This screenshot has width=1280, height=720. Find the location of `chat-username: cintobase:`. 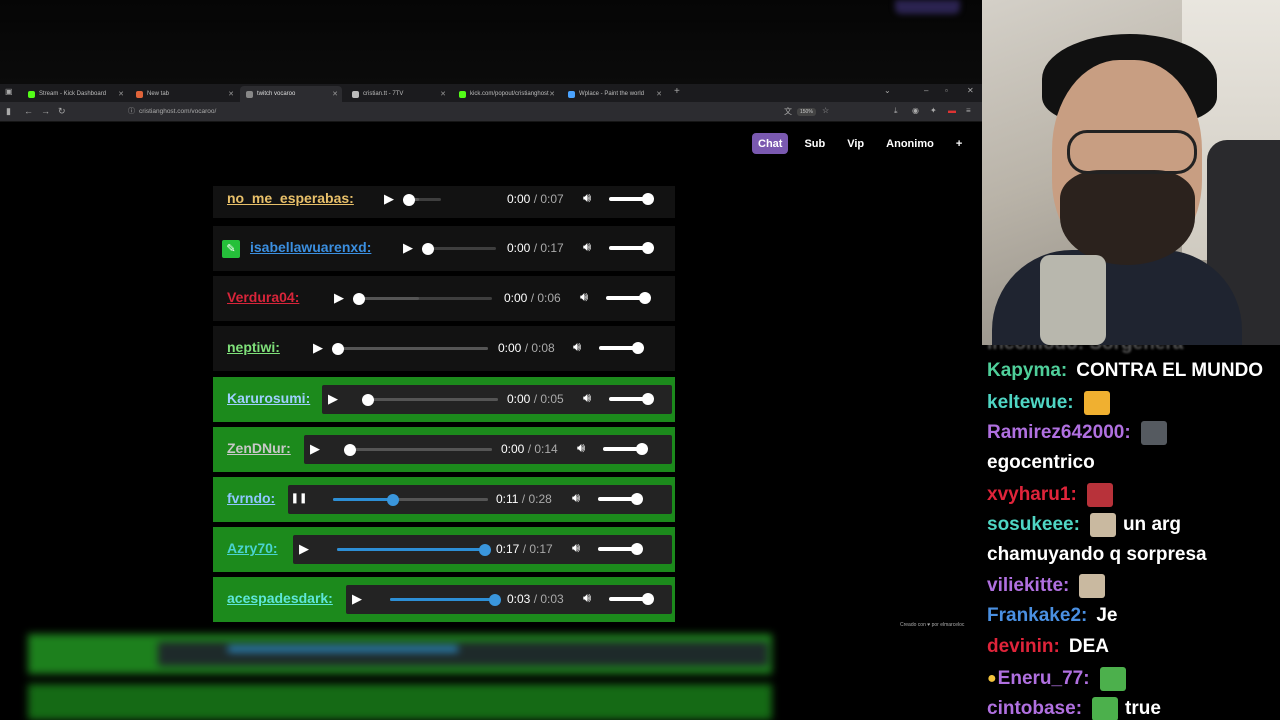

chat-username: cintobase: is located at coordinates (1034, 709).